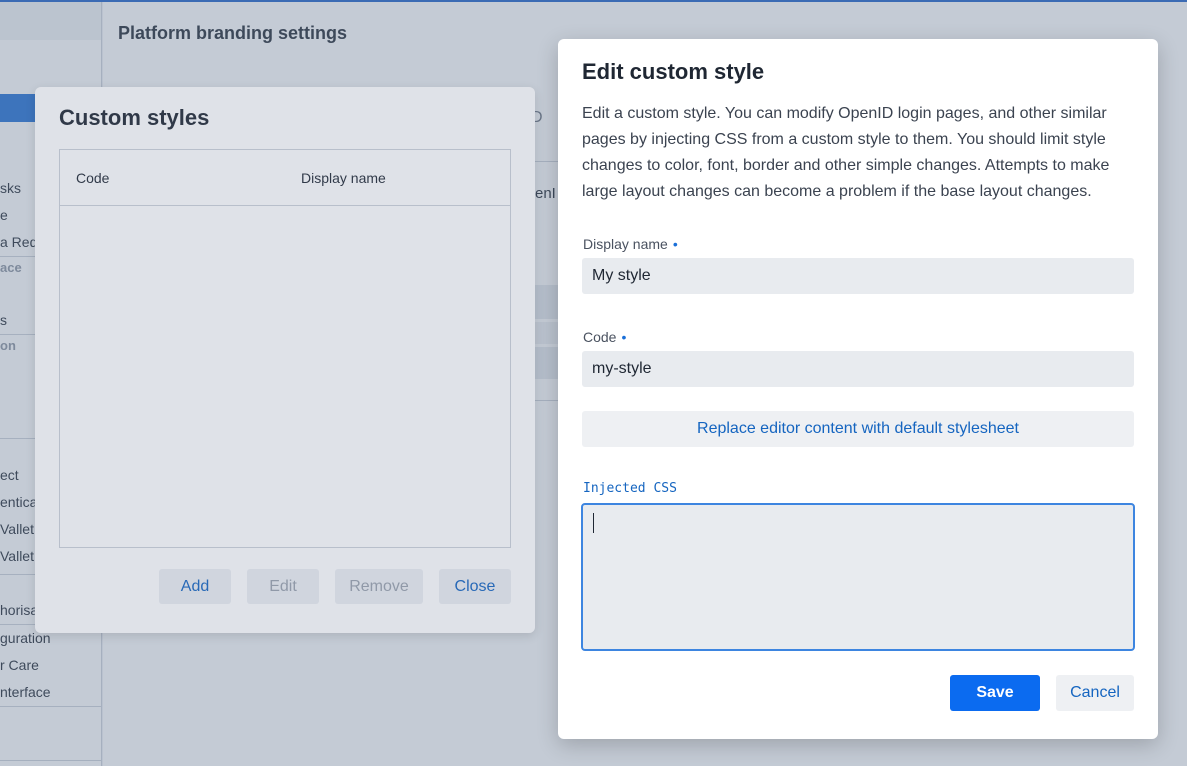 The image size is (1187, 766). I want to click on text-caret, so click(593, 523).